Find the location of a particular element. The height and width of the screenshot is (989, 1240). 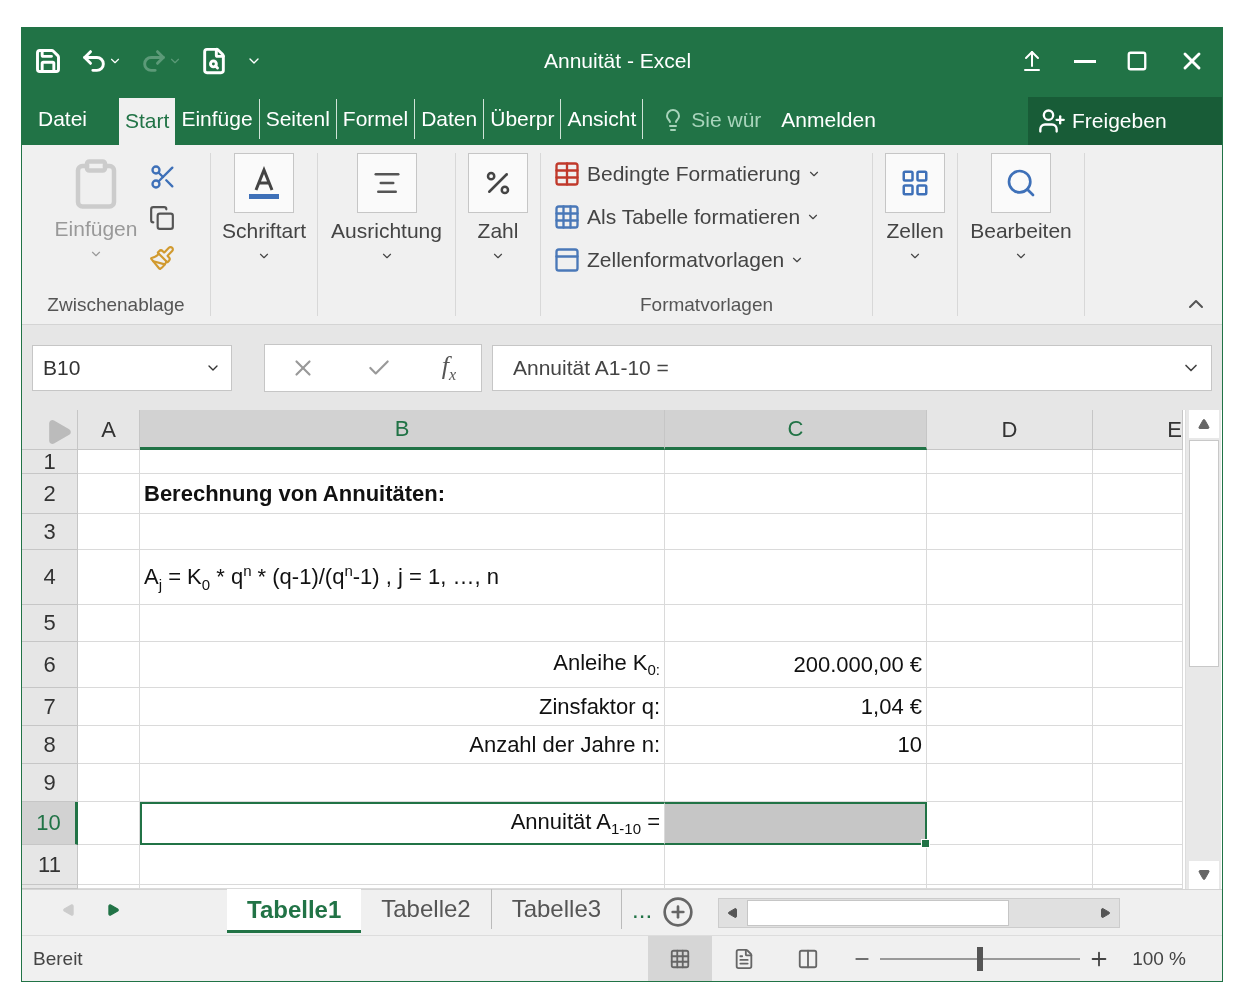

left-arrow-icon is located at coordinates (733, 913).